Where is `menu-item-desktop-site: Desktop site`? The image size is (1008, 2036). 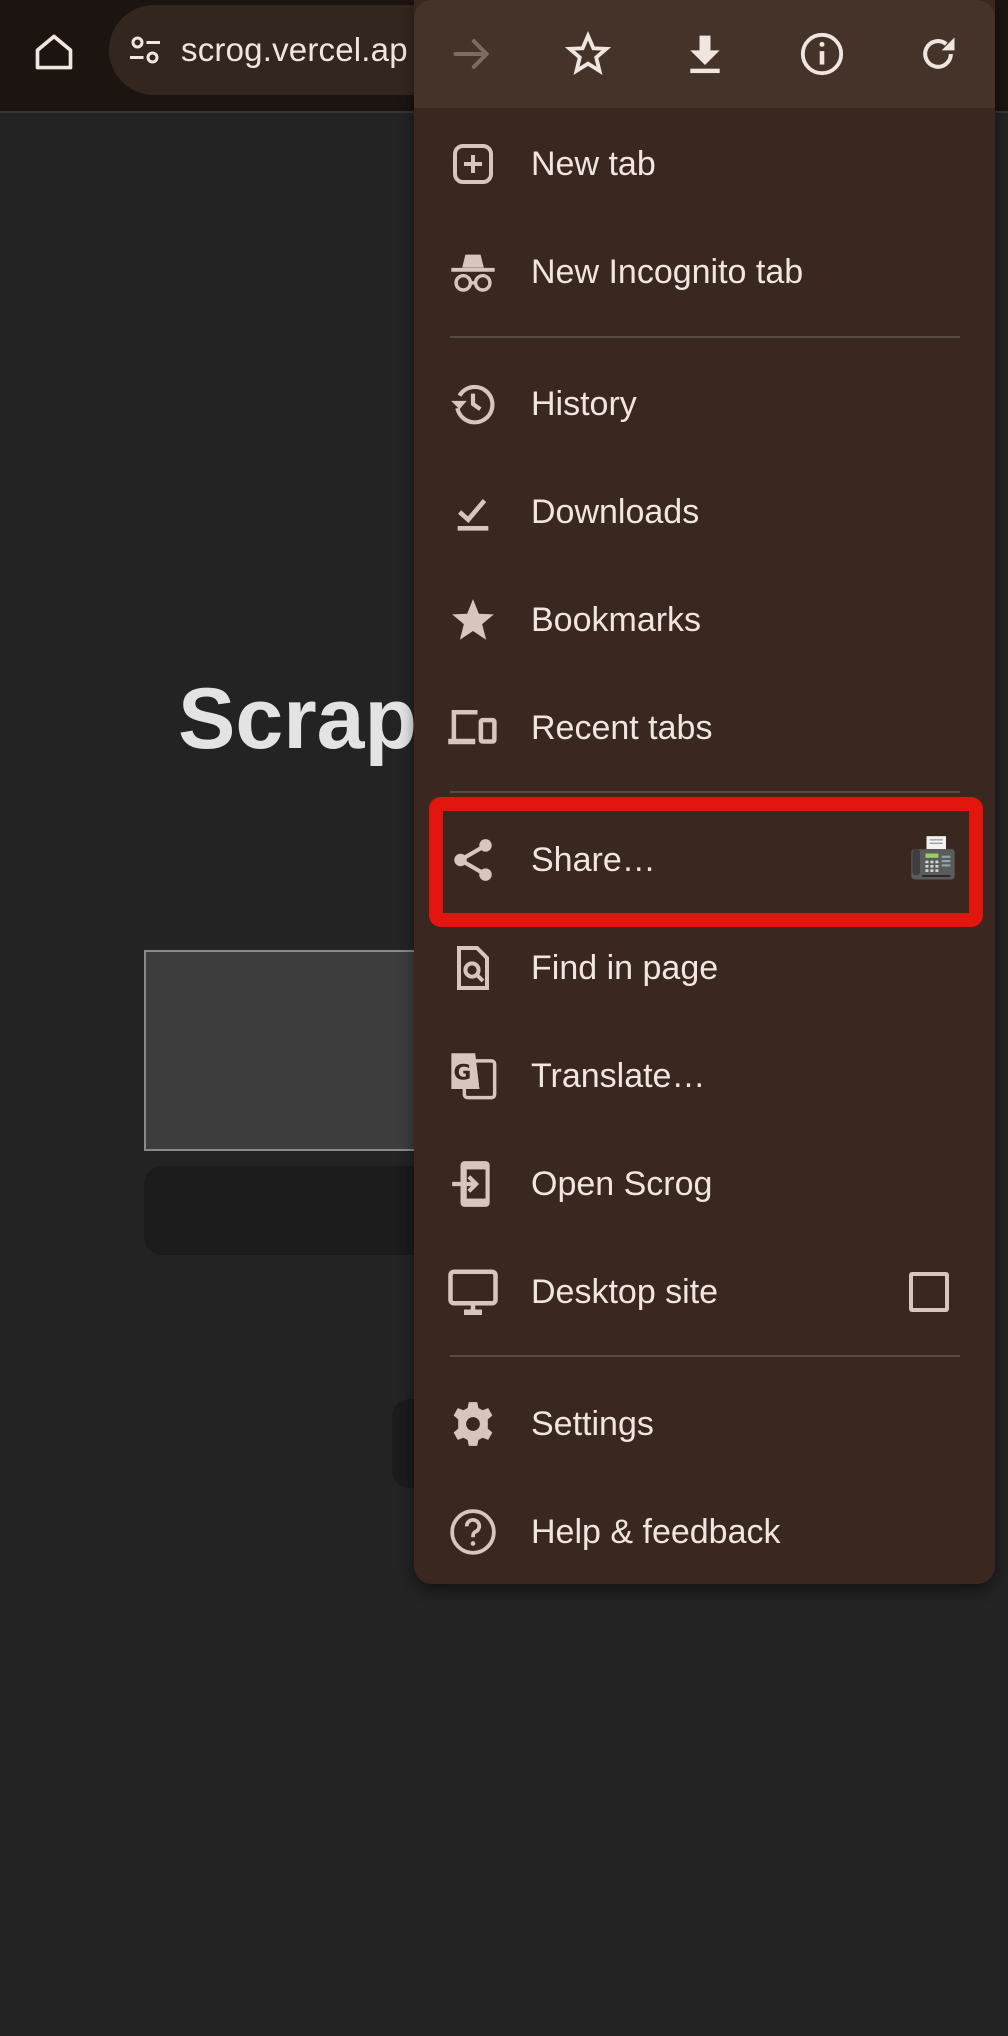
menu-item-desktop-site: Desktop site is located at coordinates (704, 1292).